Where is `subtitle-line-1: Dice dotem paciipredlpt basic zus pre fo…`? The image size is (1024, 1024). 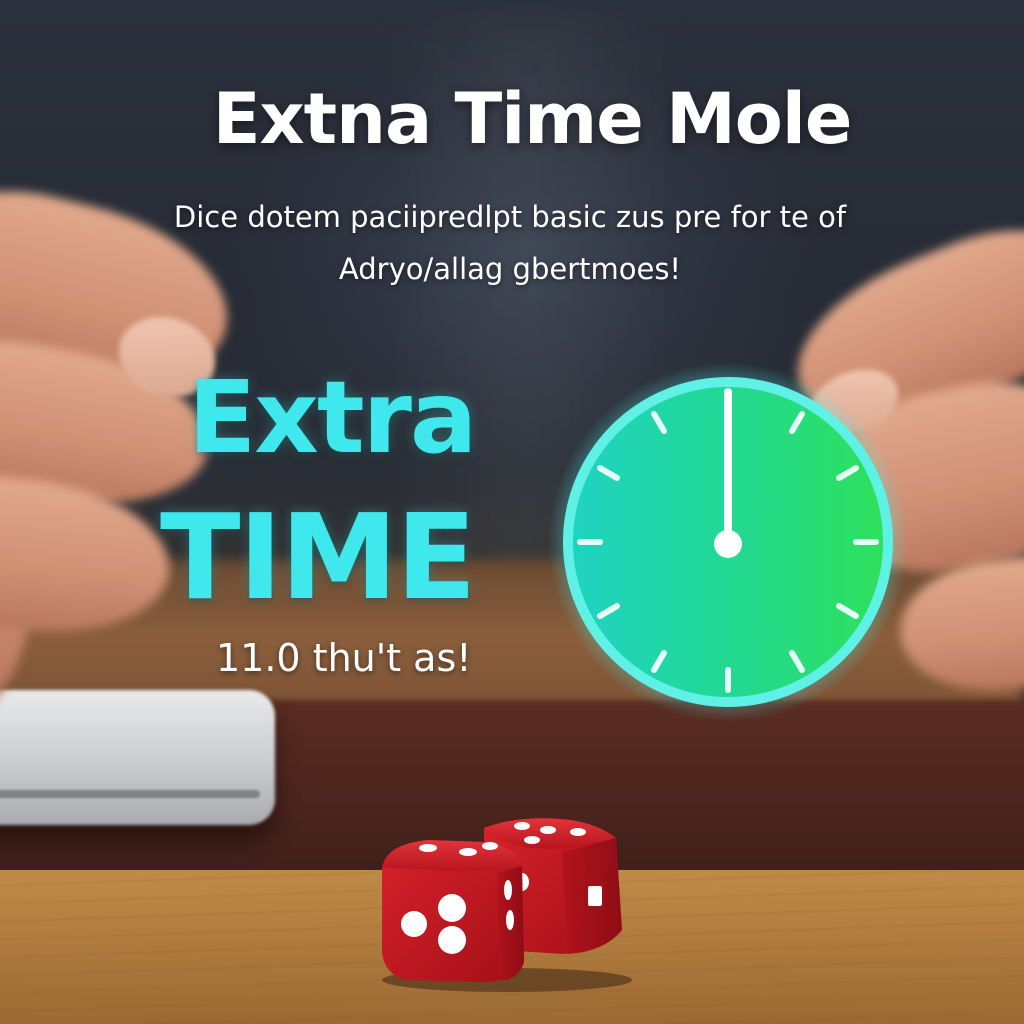
subtitle-line-1: Dice dotem paciipredlpt basic zus pre fo… is located at coordinates (510, 217).